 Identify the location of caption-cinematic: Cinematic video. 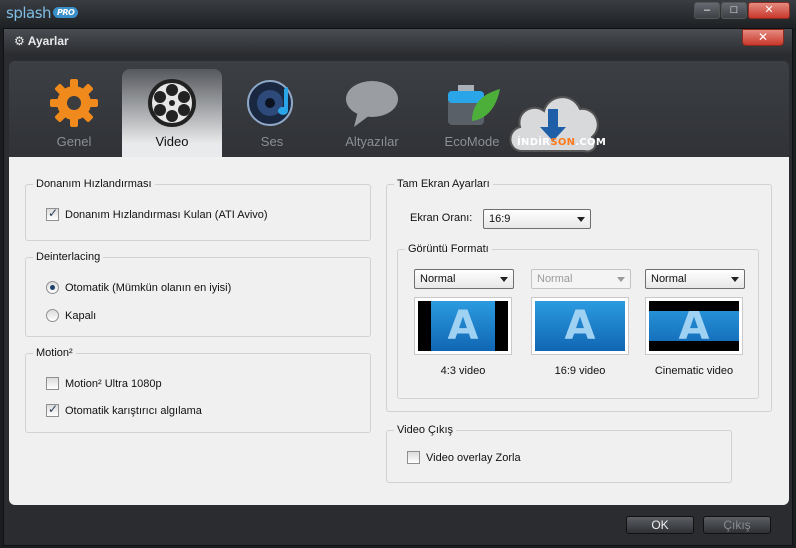
(694, 371).